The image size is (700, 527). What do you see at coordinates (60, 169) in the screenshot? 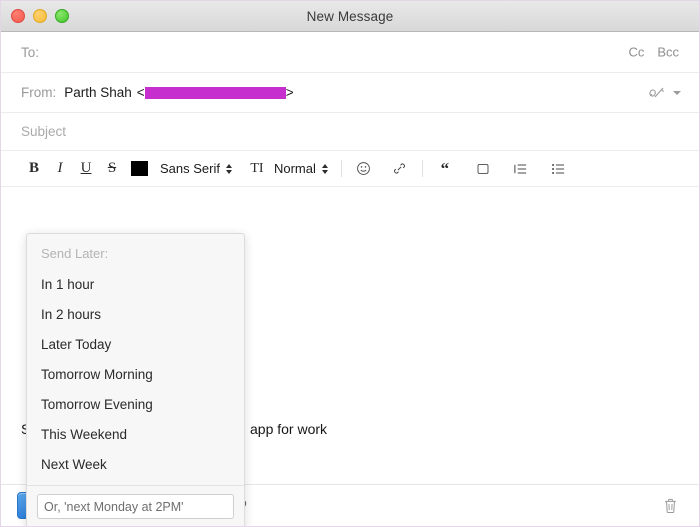
I see `italic-button: I` at bounding box center [60, 169].